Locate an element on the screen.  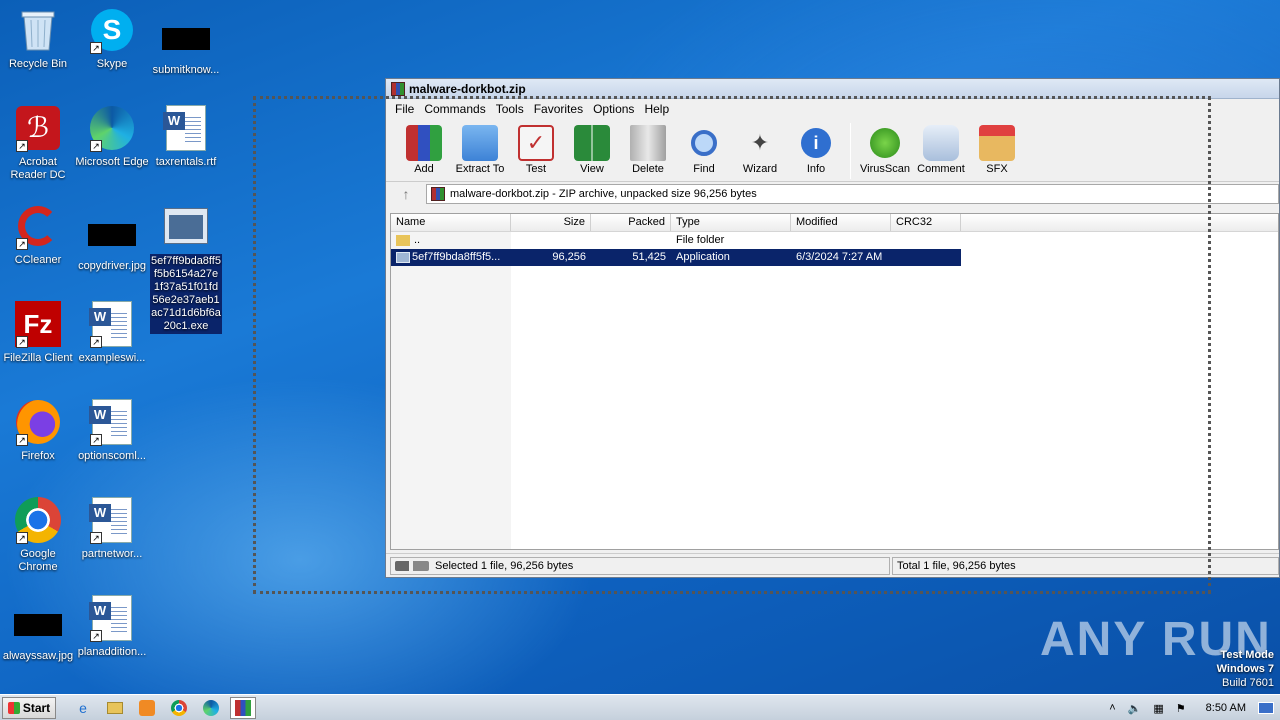
menu-favorites: Favorites is located at coordinates (558, 109).